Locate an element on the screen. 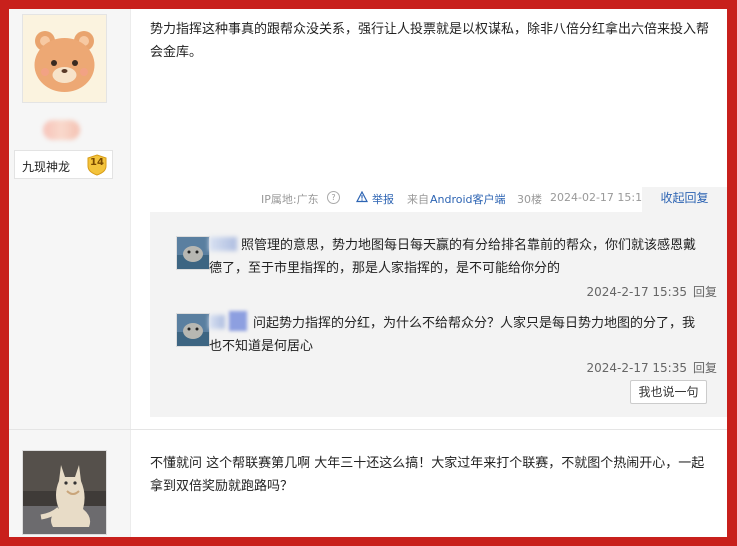  bear-avatar-image is located at coordinates (64, 58).